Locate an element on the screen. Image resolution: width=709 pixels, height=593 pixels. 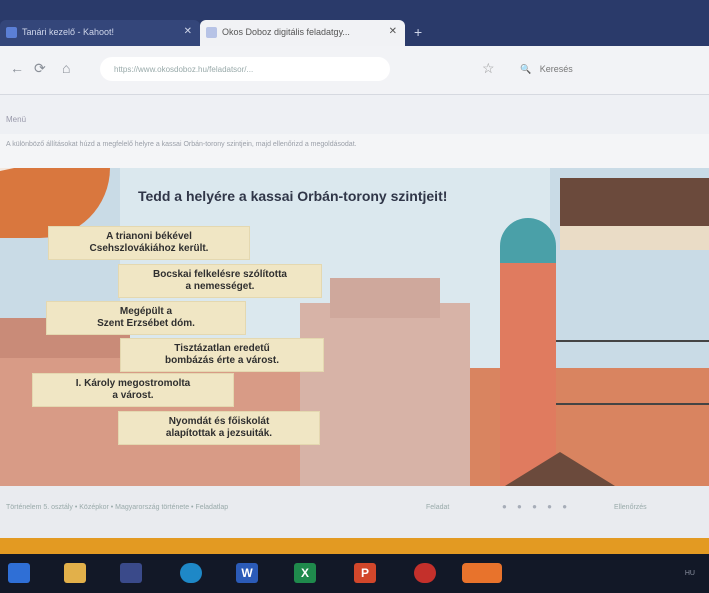
draggable-card: I. Károly megostromolta a várost. is located at coordinates (133, 390).